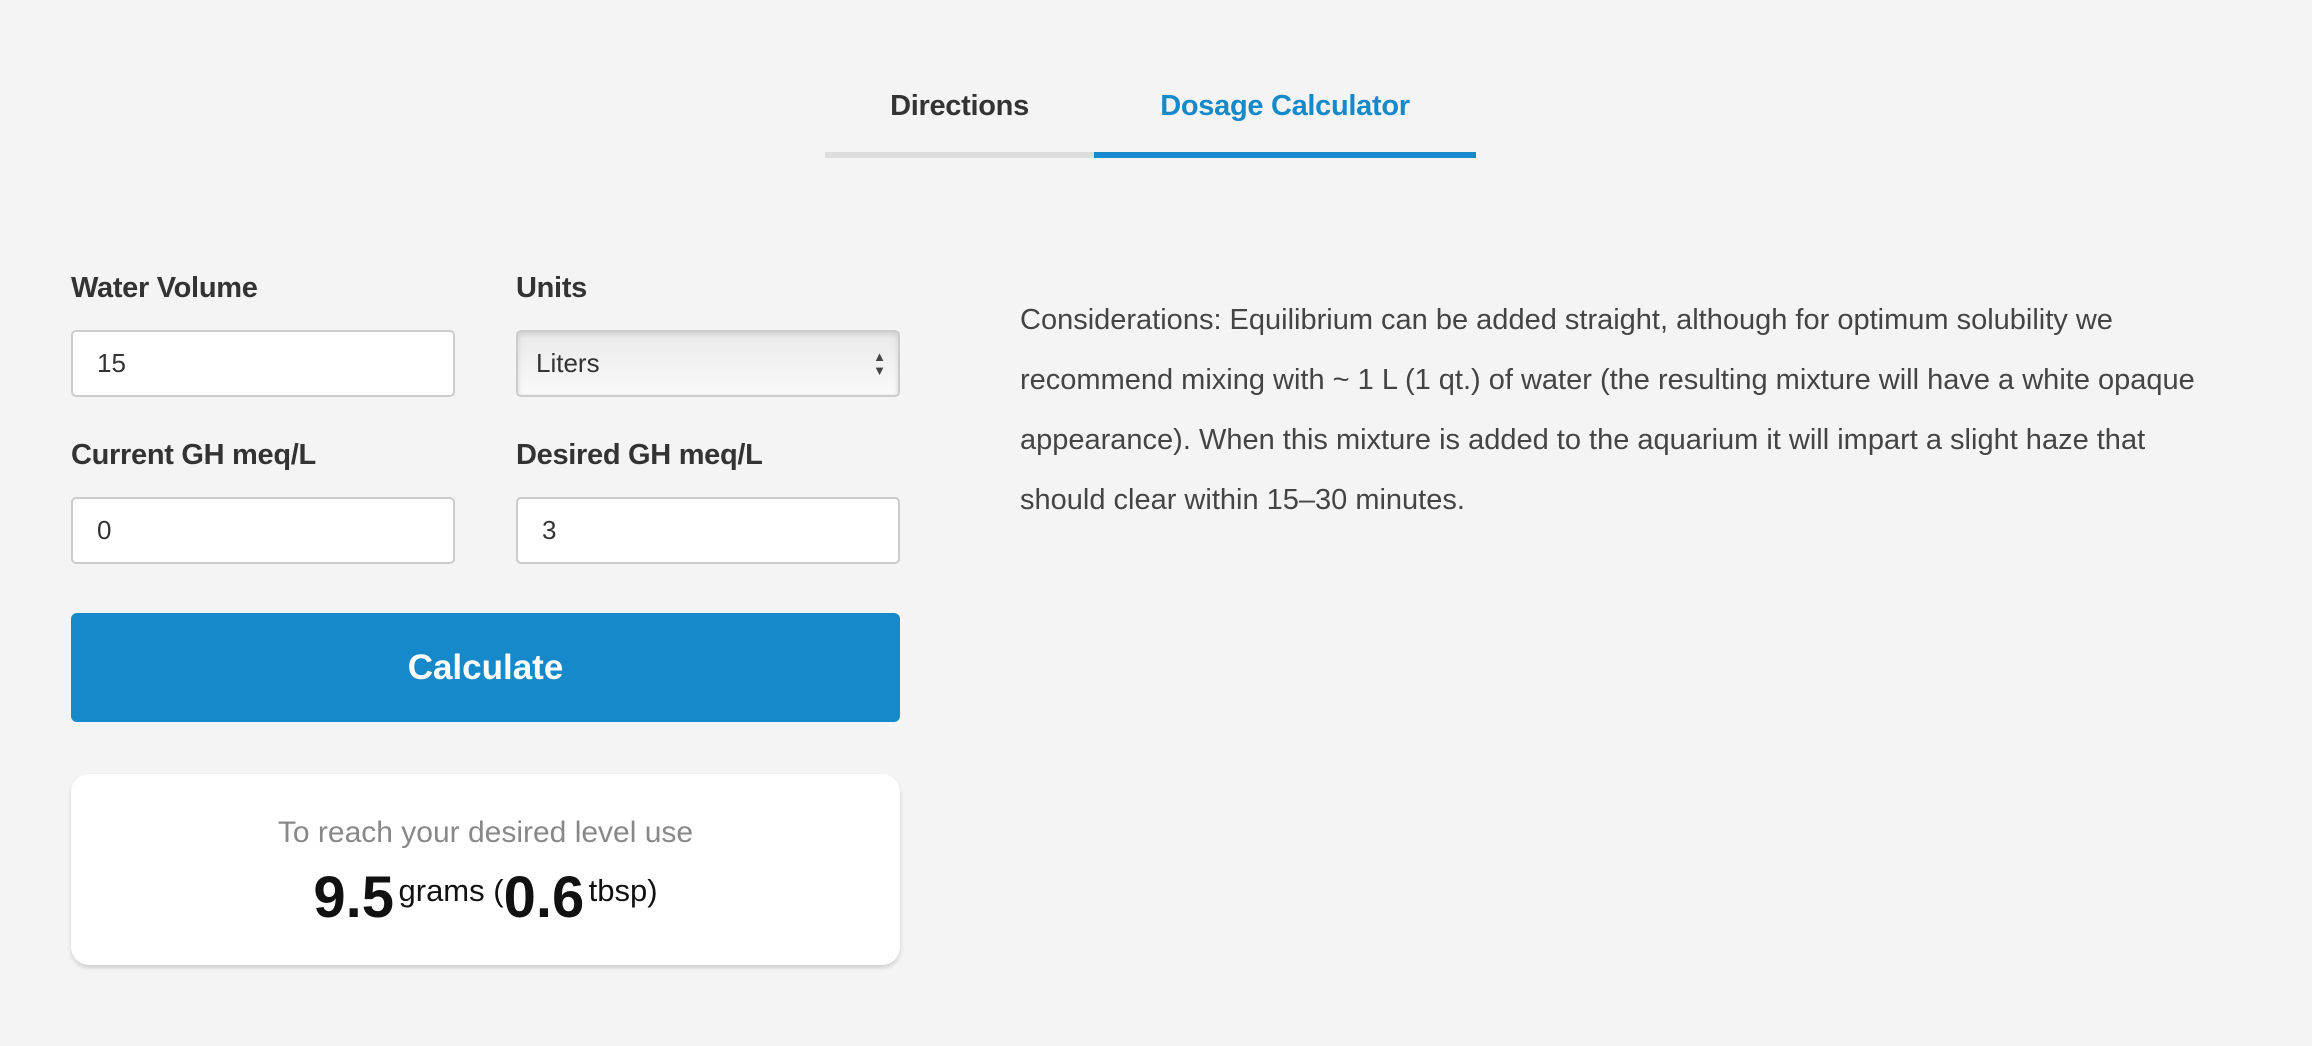 The width and height of the screenshot is (2312, 1046). Describe the element at coordinates (1285, 109) in the screenshot. I see `tab-dosage-calculator: Dosage Calculator` at that location.